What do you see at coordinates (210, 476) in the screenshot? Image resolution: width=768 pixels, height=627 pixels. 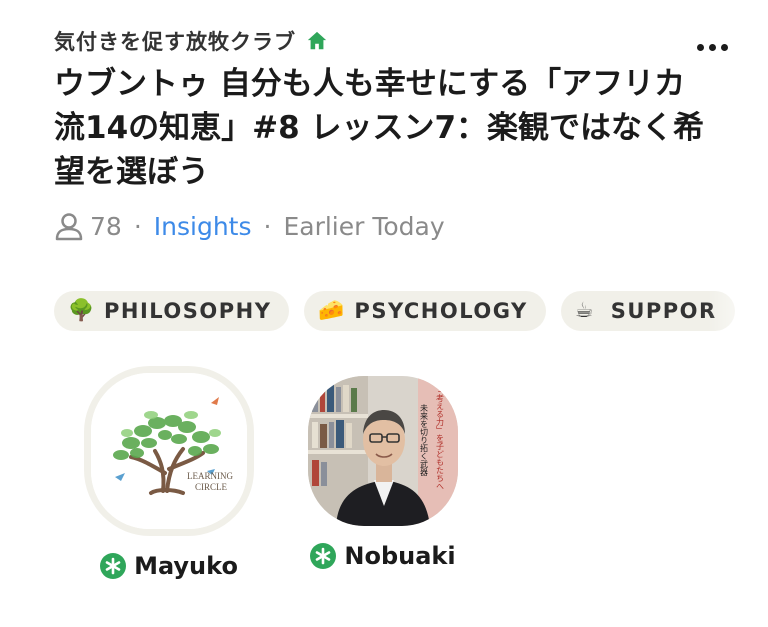 I see `logo-text: LEARNING` at bounding box center [210, 476].